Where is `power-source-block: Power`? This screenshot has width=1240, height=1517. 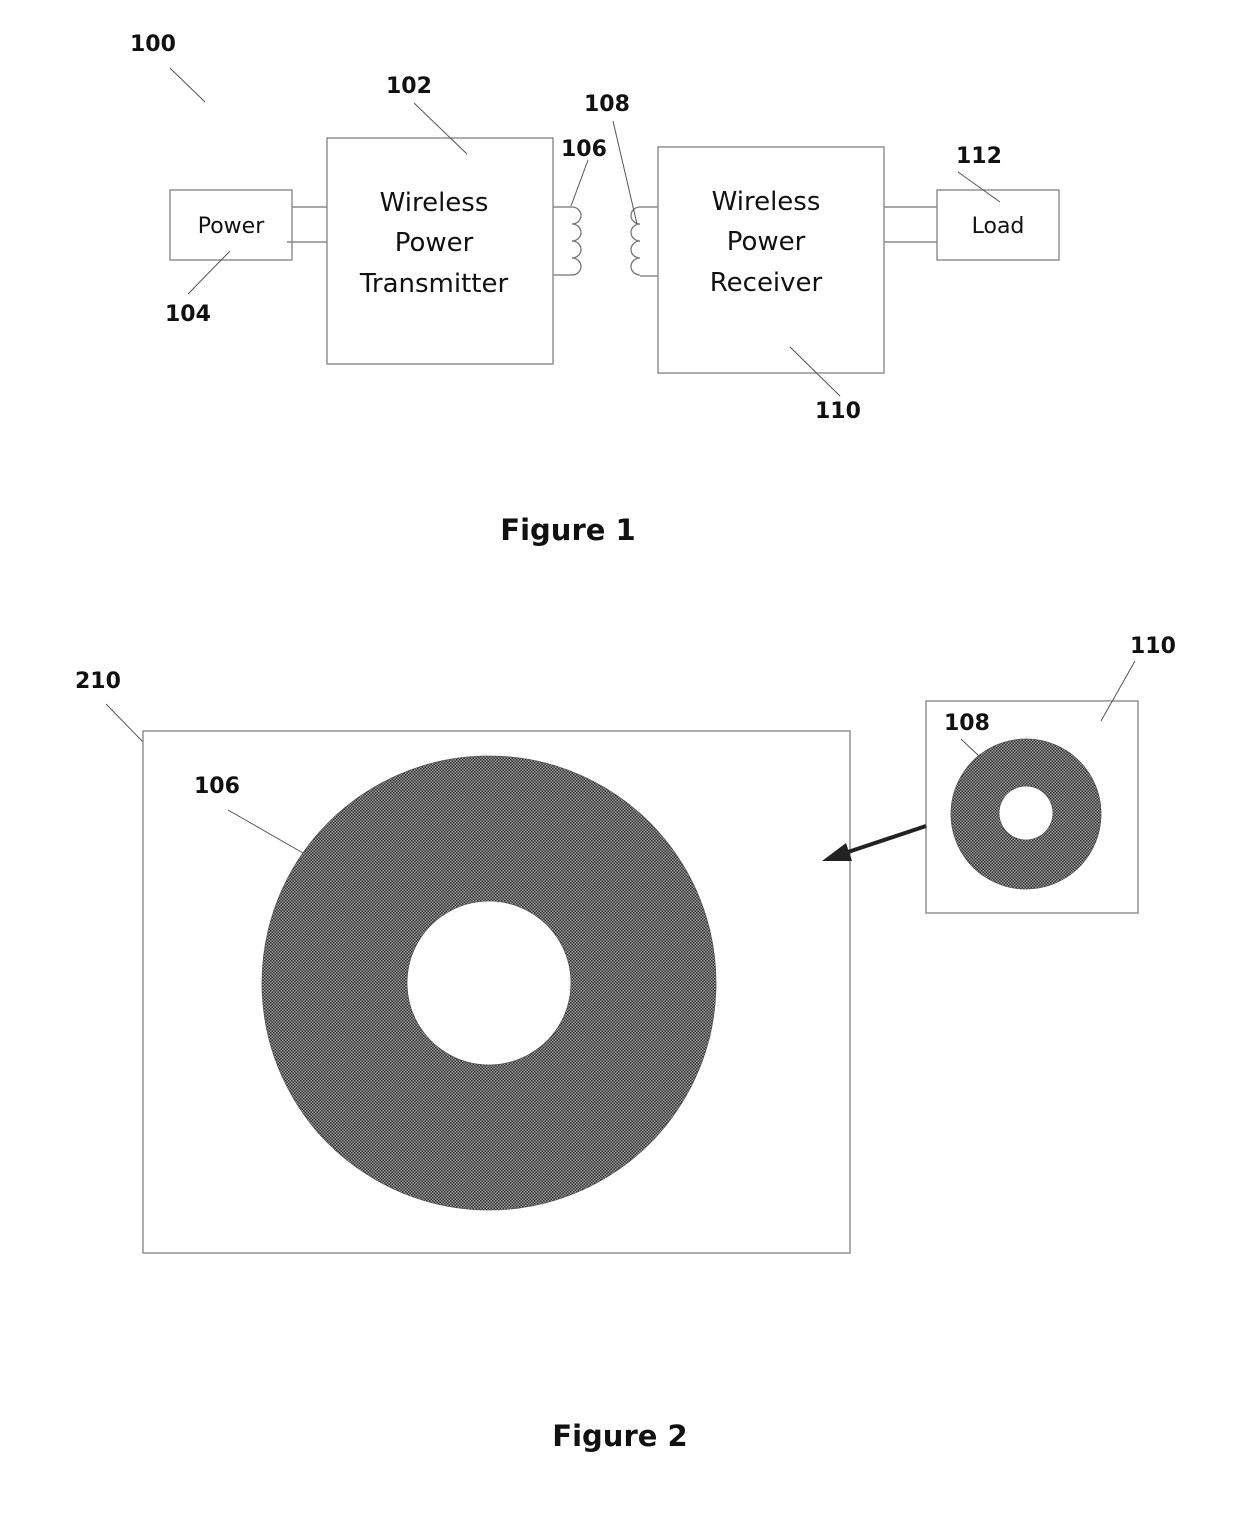
power-source-block: Power is located at coordinates (231, 225).